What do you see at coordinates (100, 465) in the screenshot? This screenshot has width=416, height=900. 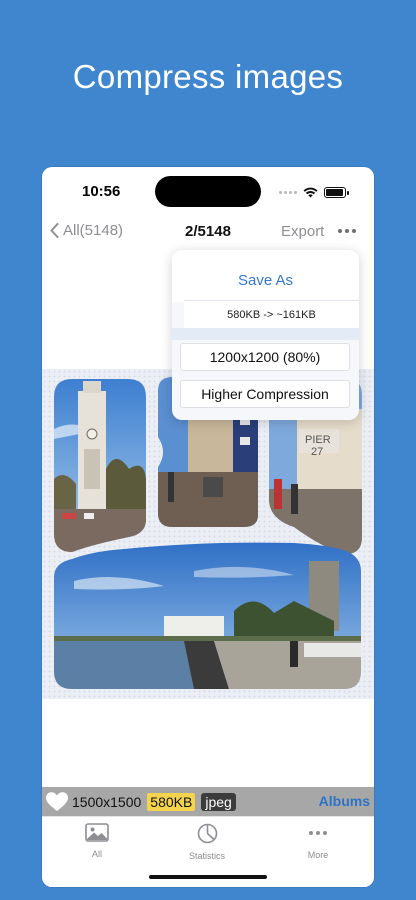 I see `photo-clock-tower` at bounding box center [100, 465].